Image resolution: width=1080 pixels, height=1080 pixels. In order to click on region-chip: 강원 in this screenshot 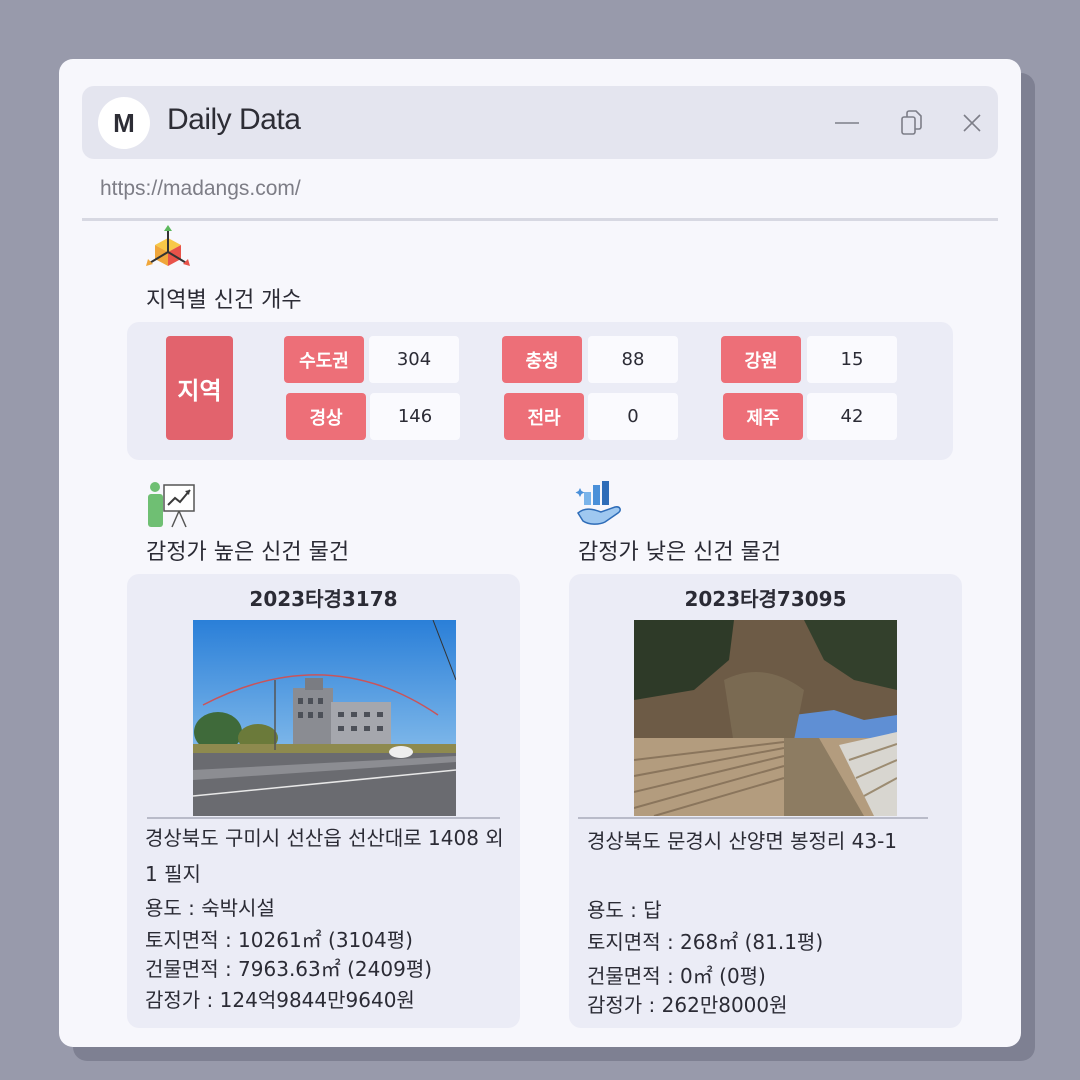, I will do `click(761, 359)`.